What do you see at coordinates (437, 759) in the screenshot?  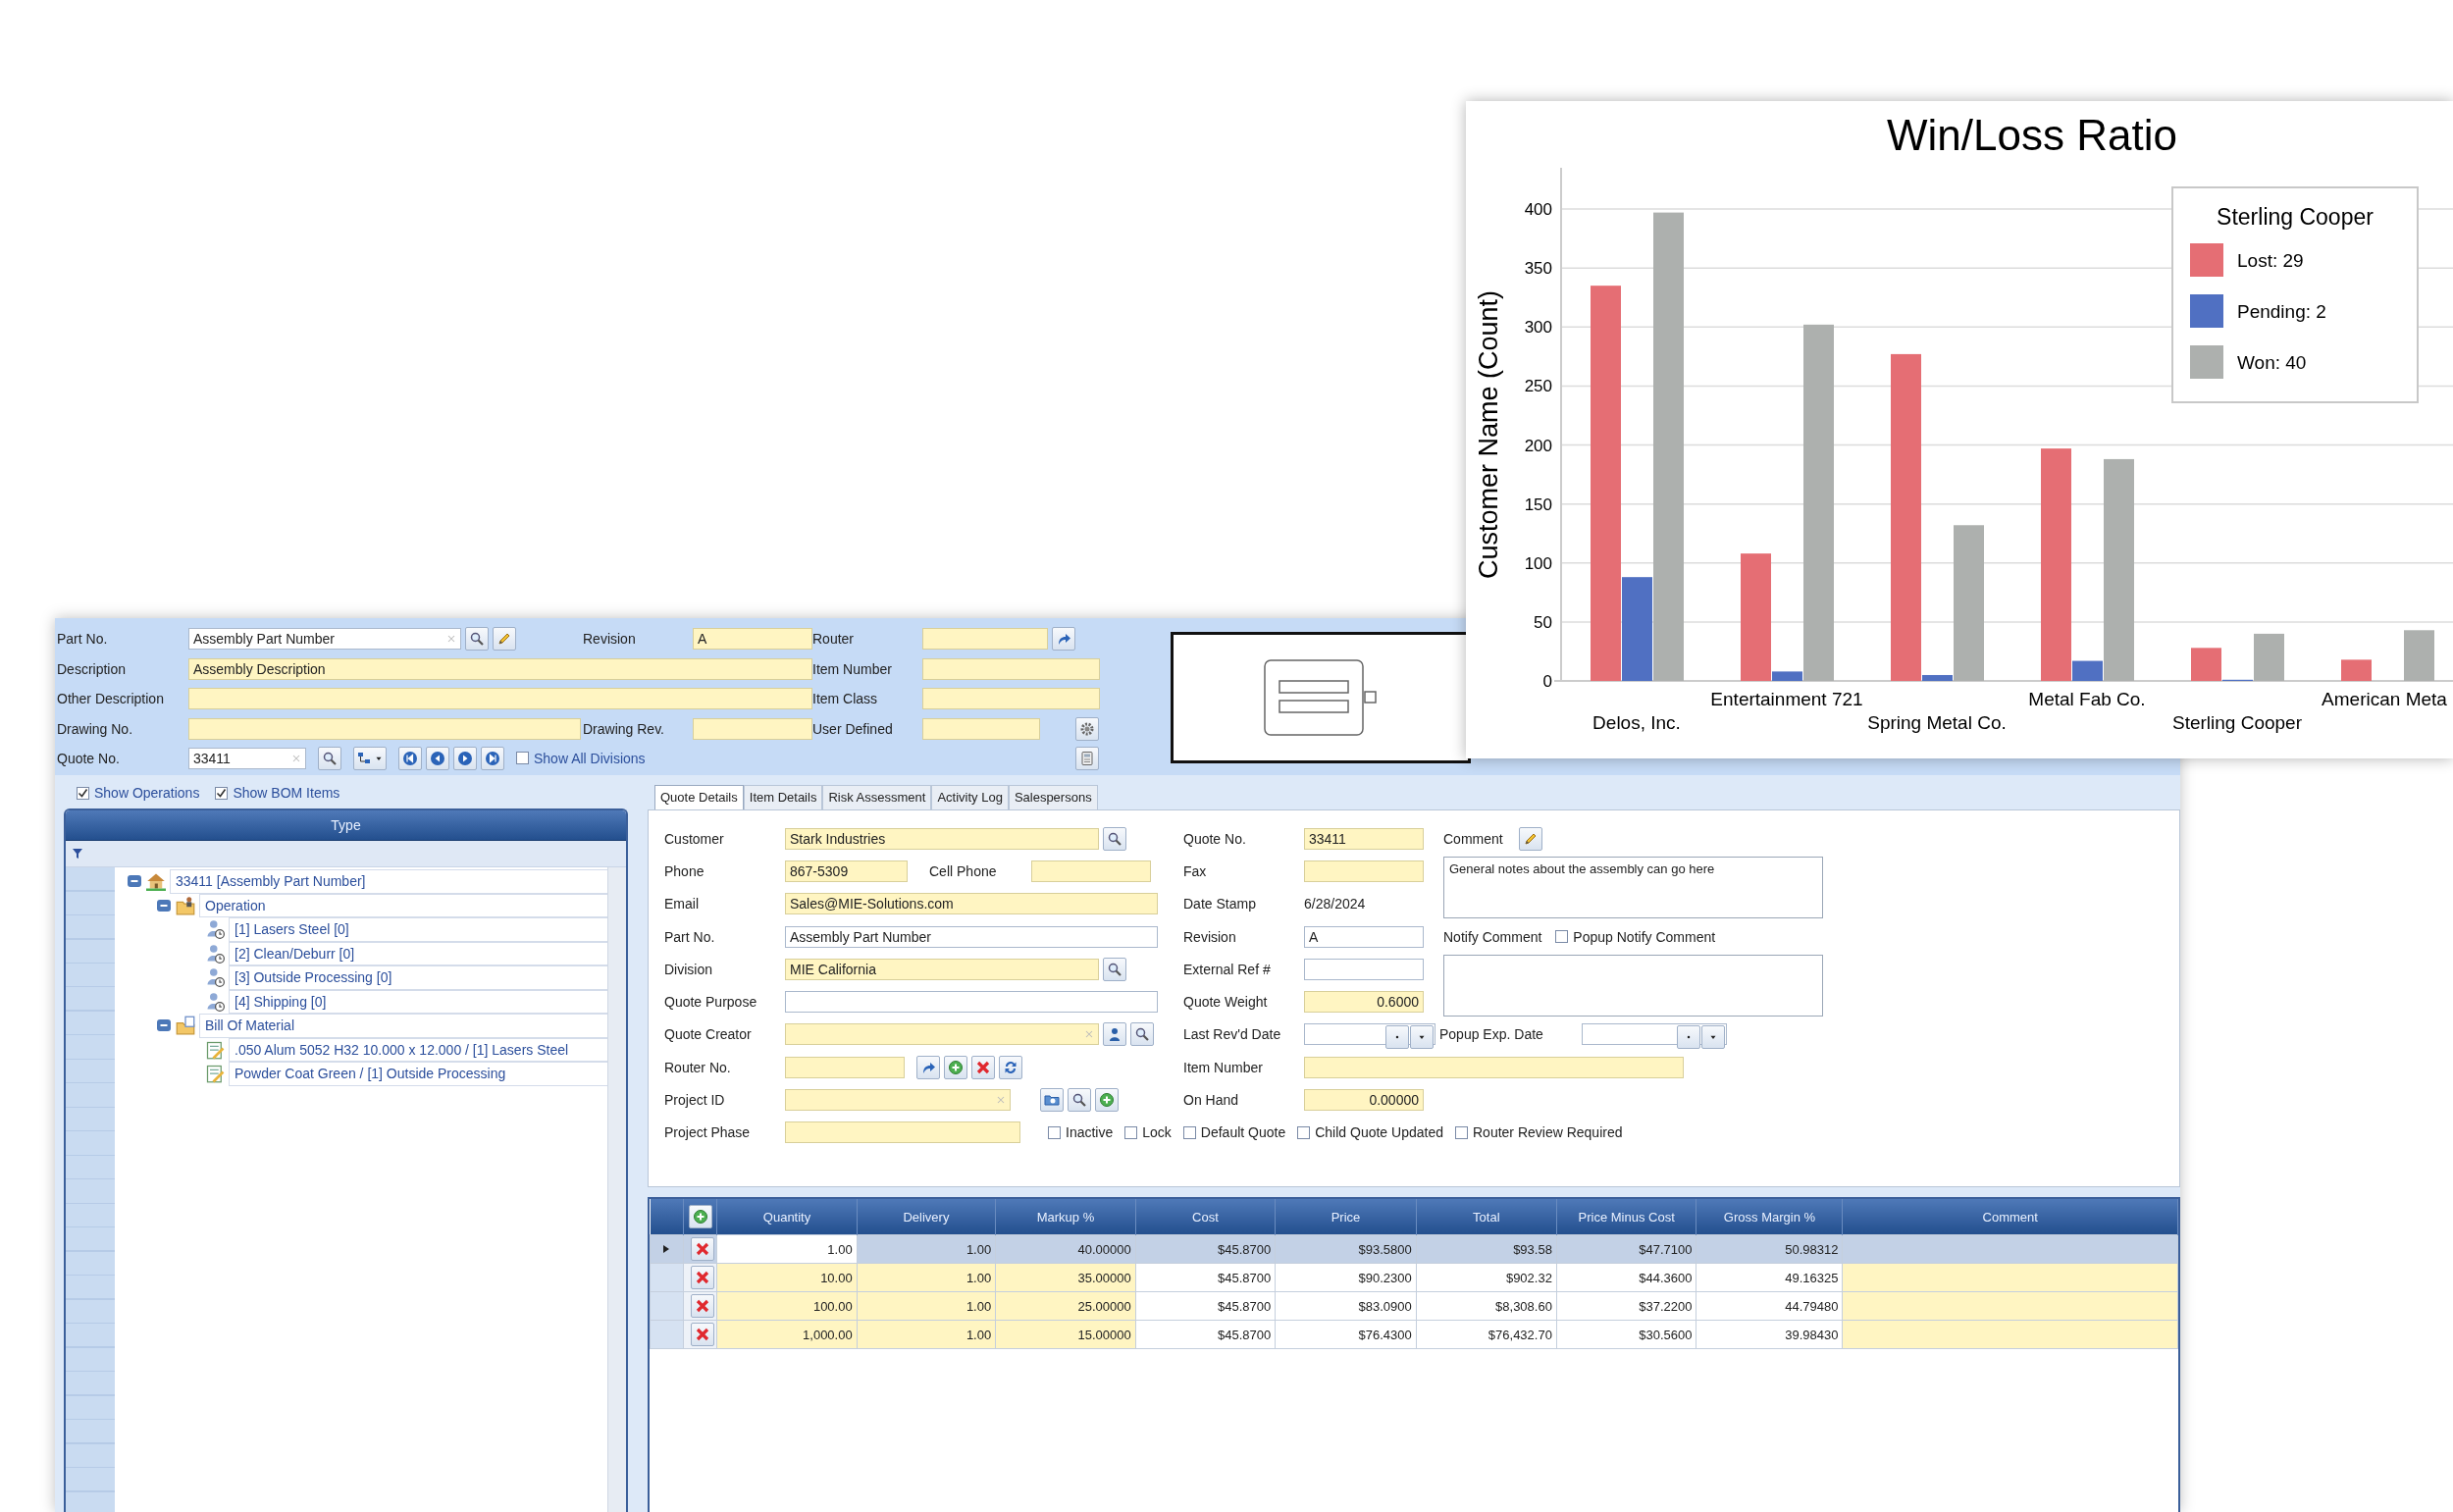 I see `previous-button` at bounding box center [437, 759].